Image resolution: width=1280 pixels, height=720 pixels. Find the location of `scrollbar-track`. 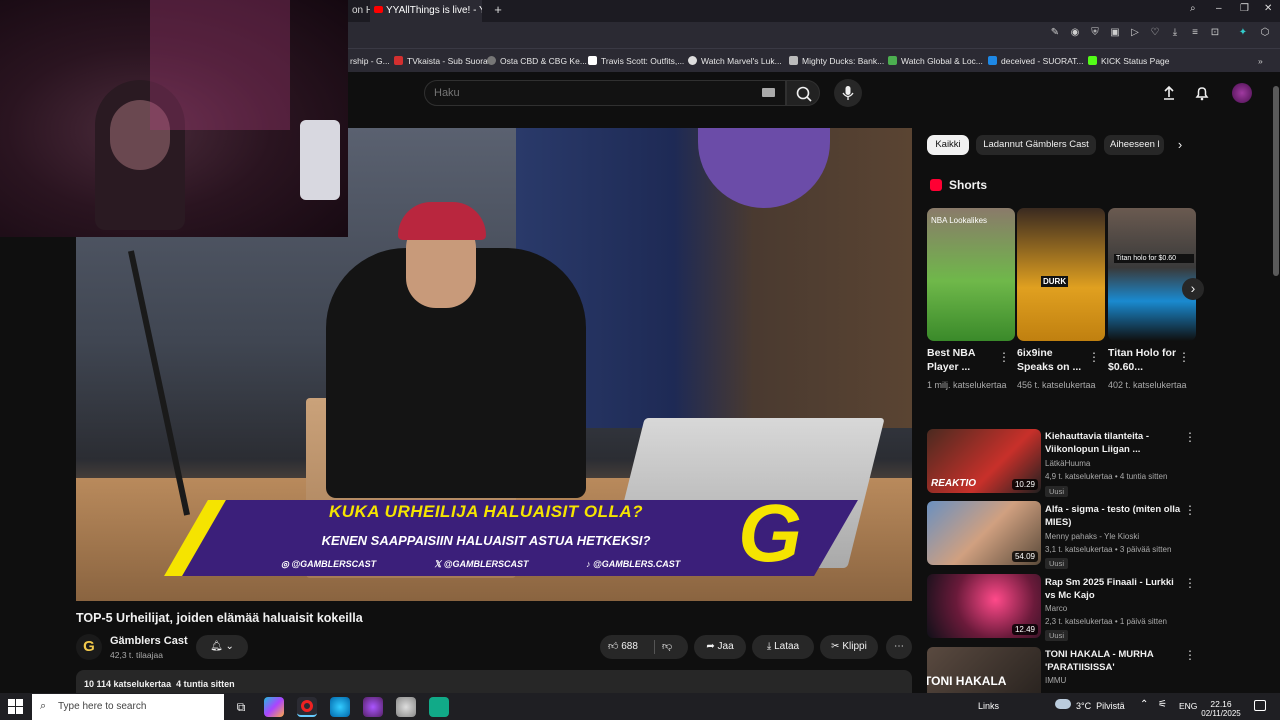

scrollbar-track is located at coordinates (1276, 382).